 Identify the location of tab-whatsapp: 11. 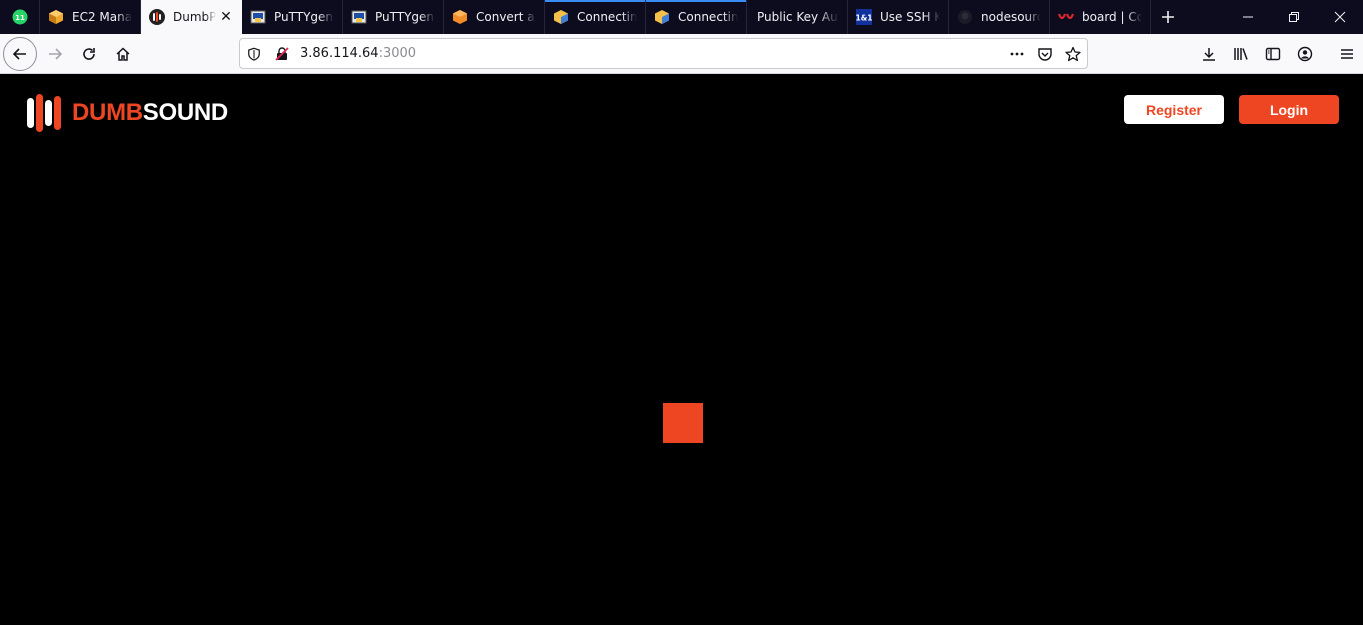
(20, 17).